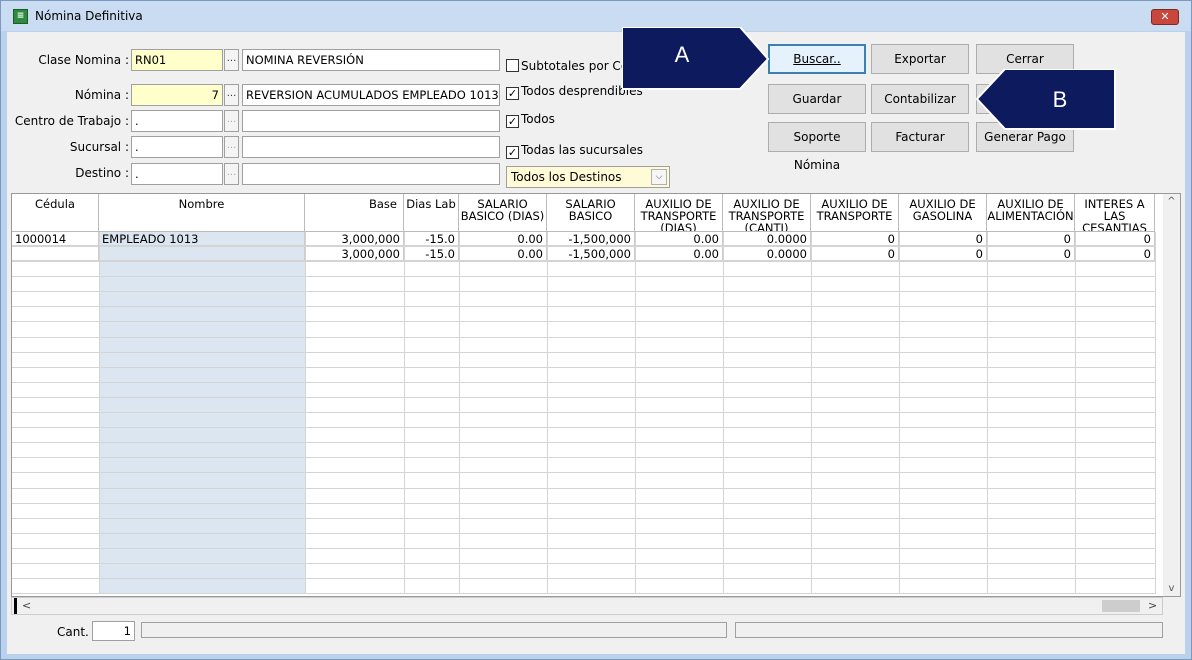  I want to click on col-header-dias-lab: Dias Lab, so click(431, 213).